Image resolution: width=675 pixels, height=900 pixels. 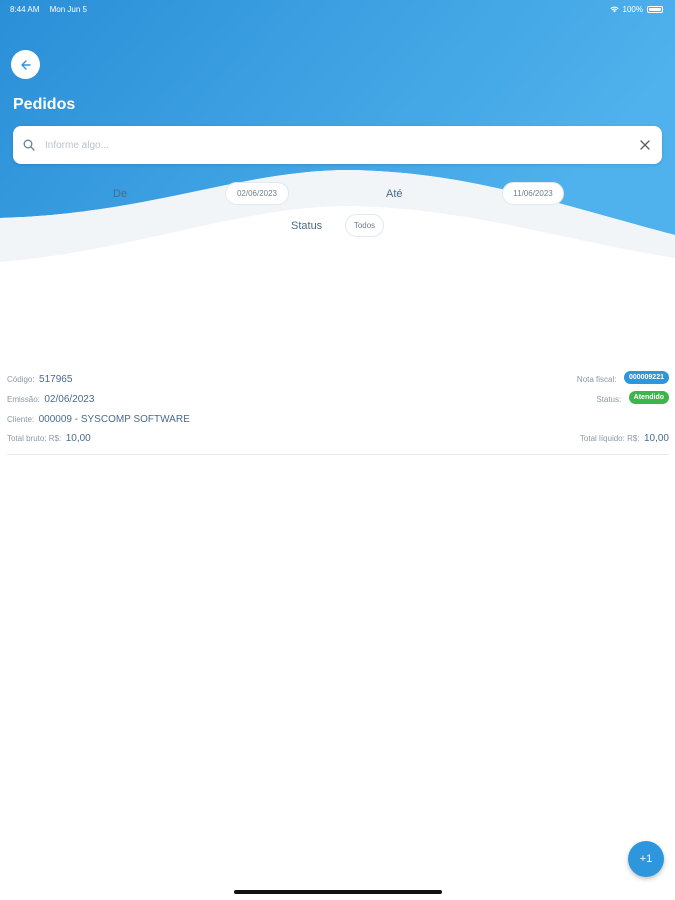 I want to click on net-total: 10,00, so click(x=656, y=438).